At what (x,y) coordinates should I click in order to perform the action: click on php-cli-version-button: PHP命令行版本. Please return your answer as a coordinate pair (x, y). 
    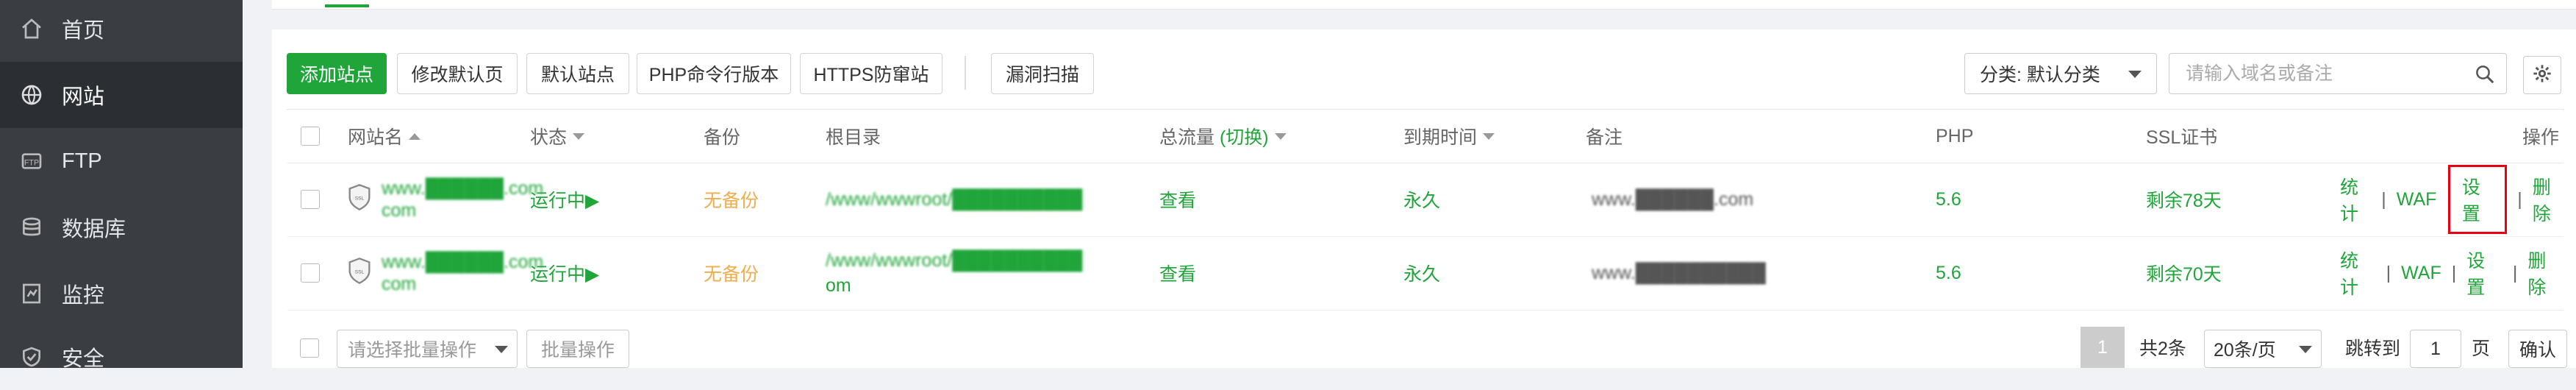
    Looking at the image, I should click on (714, 73).